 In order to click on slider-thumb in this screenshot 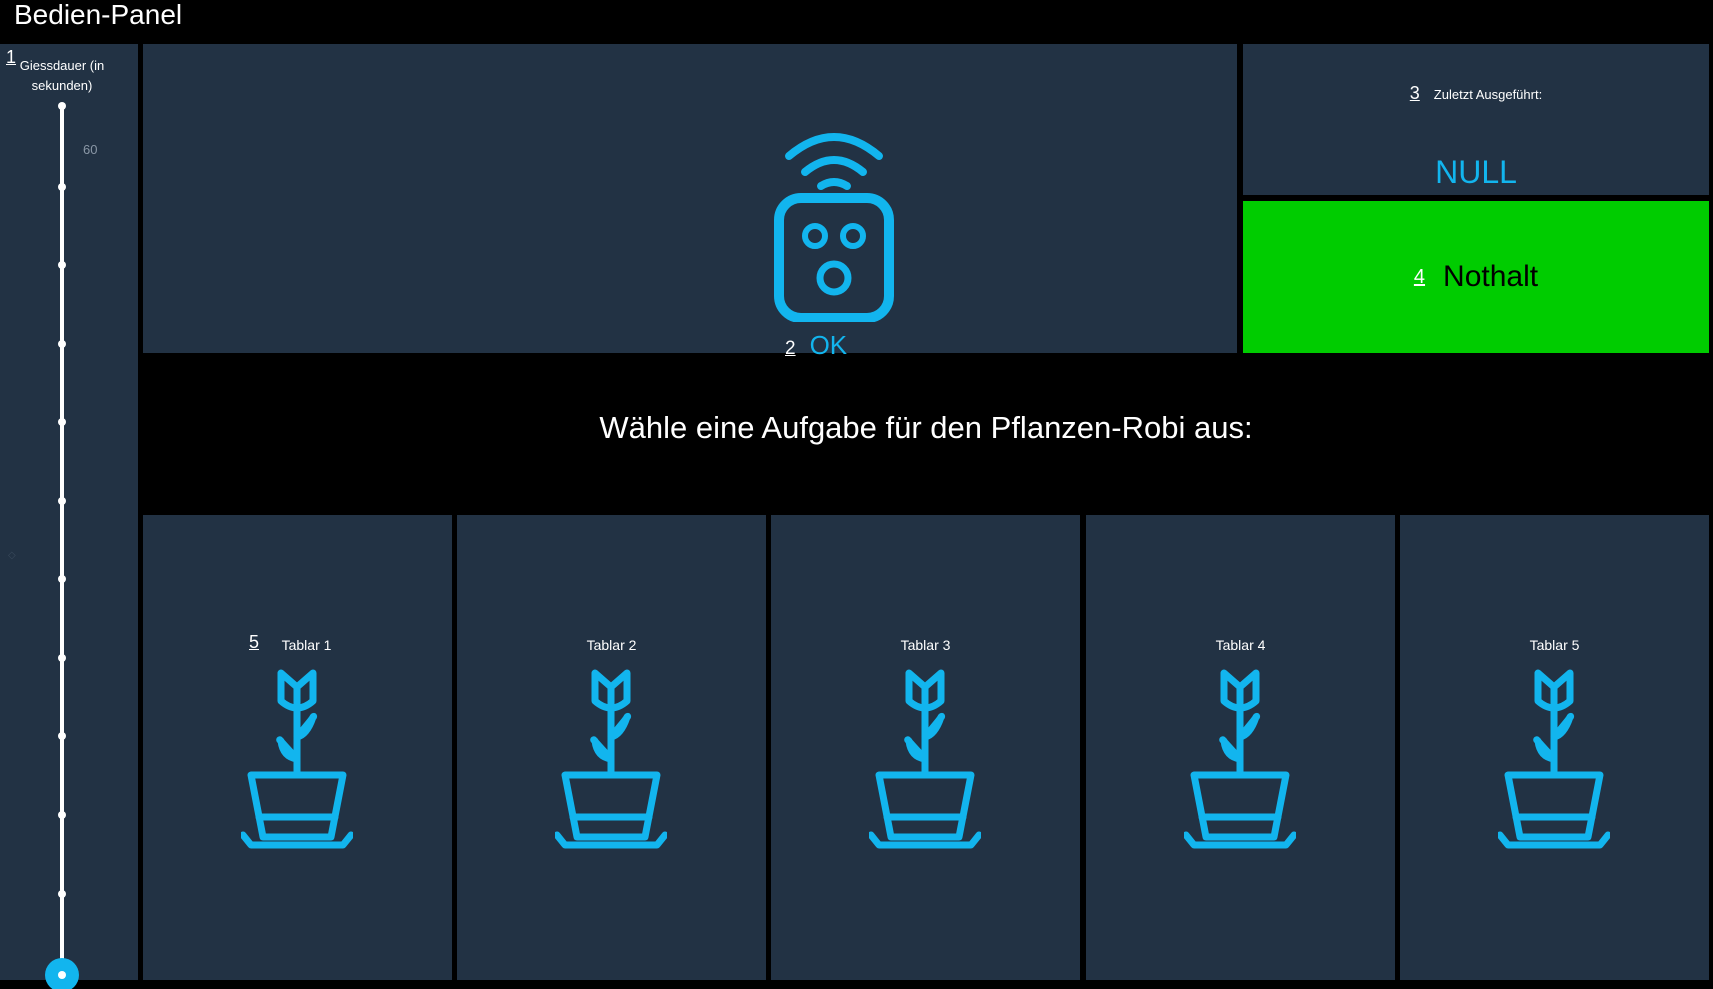, I will do `click(62, 973)`.